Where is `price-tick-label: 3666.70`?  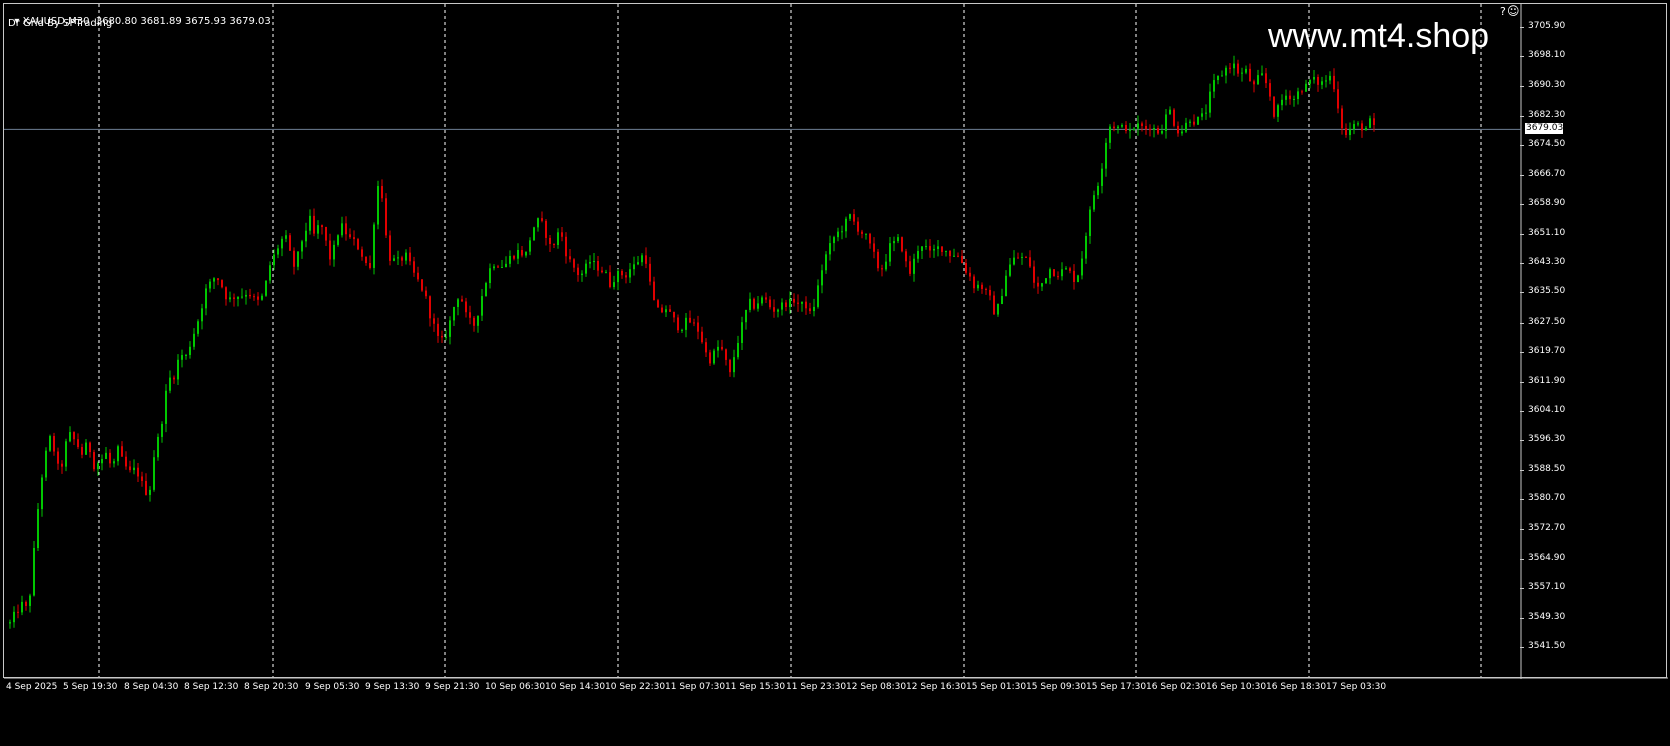
price-tick-label: 3666.70 is located at coordinates (1547, 173).